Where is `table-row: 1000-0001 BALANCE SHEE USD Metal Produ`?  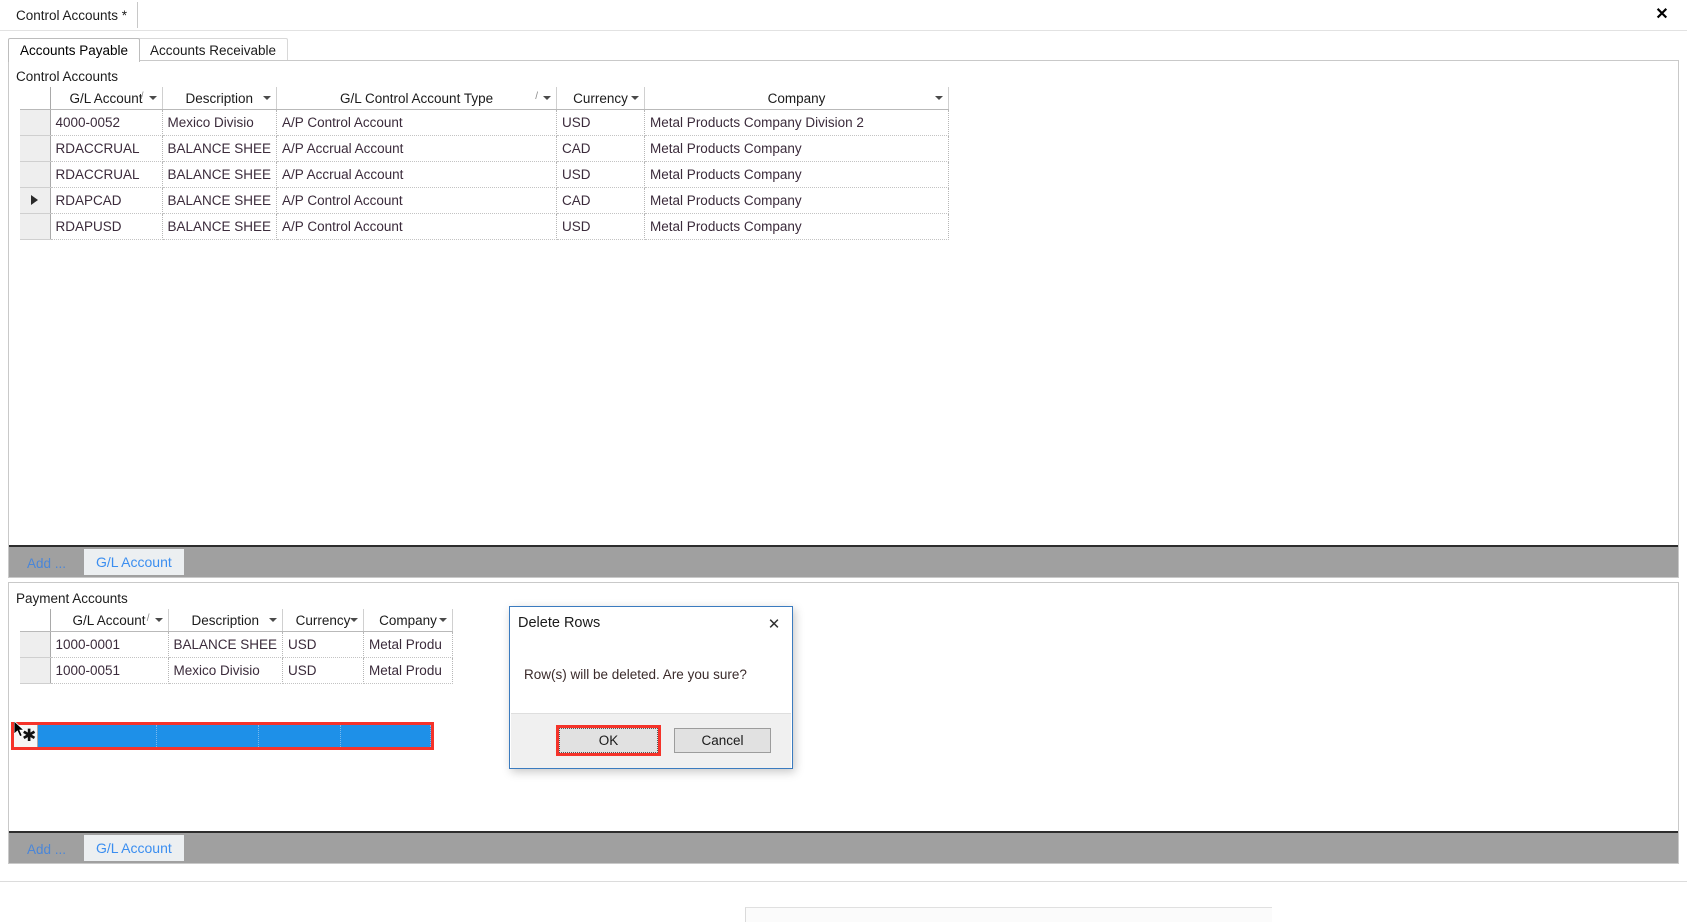 table-row: 1000-0001 BALANCE SHEE USD Metal Produ is located at coordinates (237, 644).